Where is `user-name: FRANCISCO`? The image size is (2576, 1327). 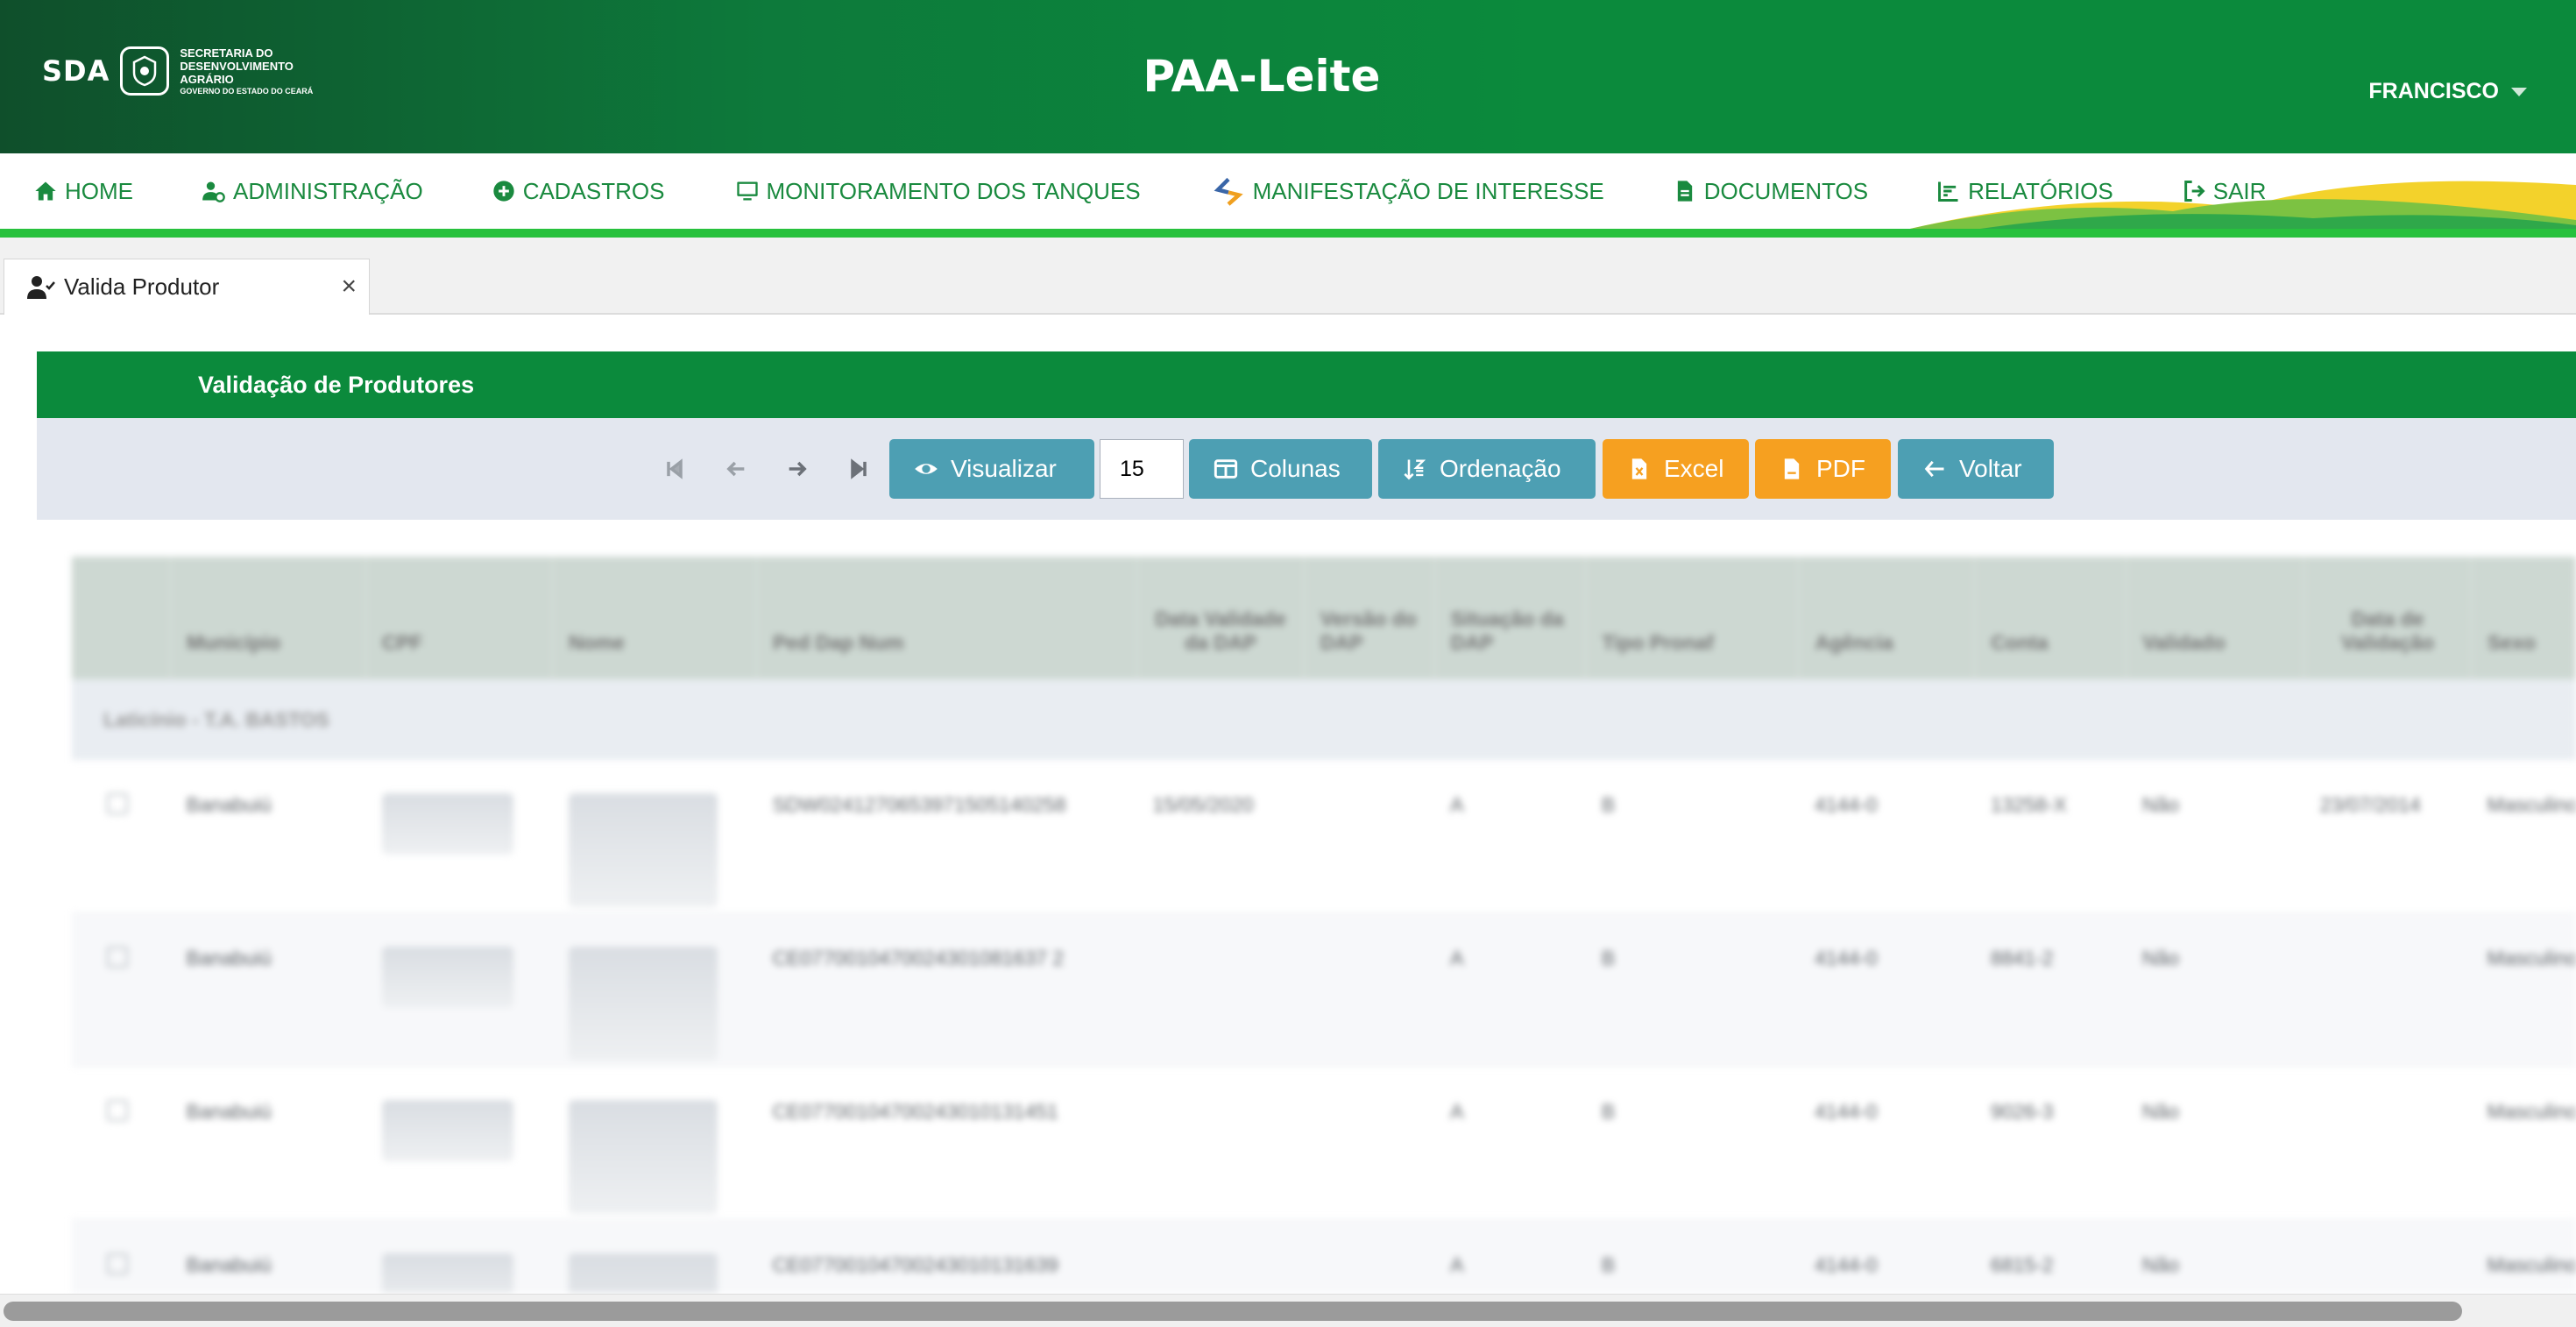 user-name: FRANCISCO is located at coordinates (2433, 91).